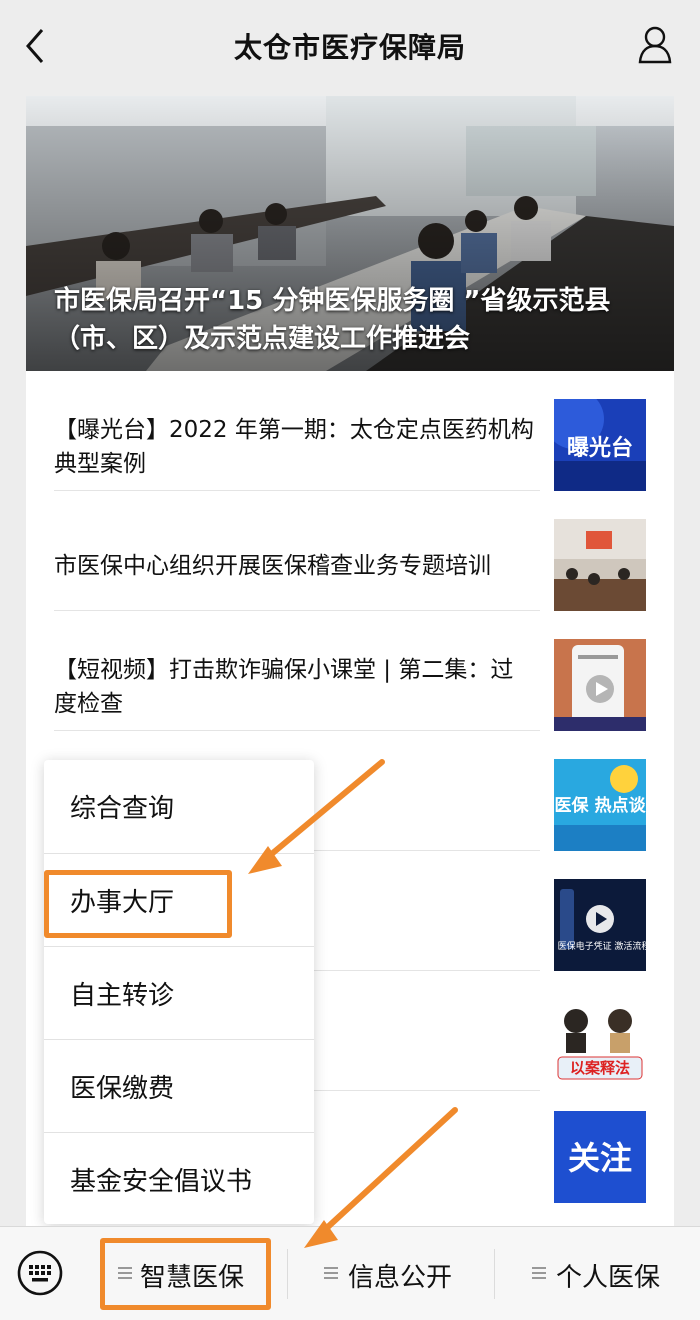  I want to click on menu-tab-personal-insurance: 个人医保, so click(601, 1273).